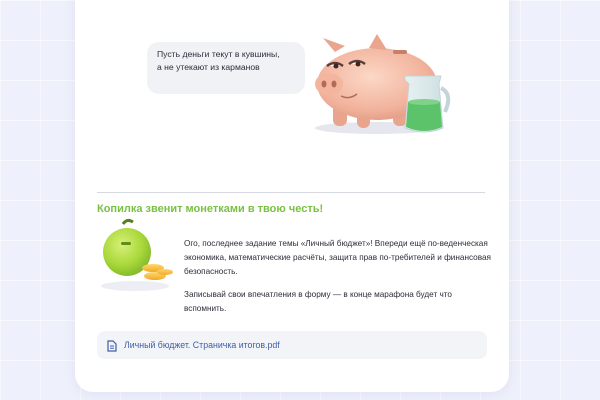  I want to click on document-icon, so click(112, 345).